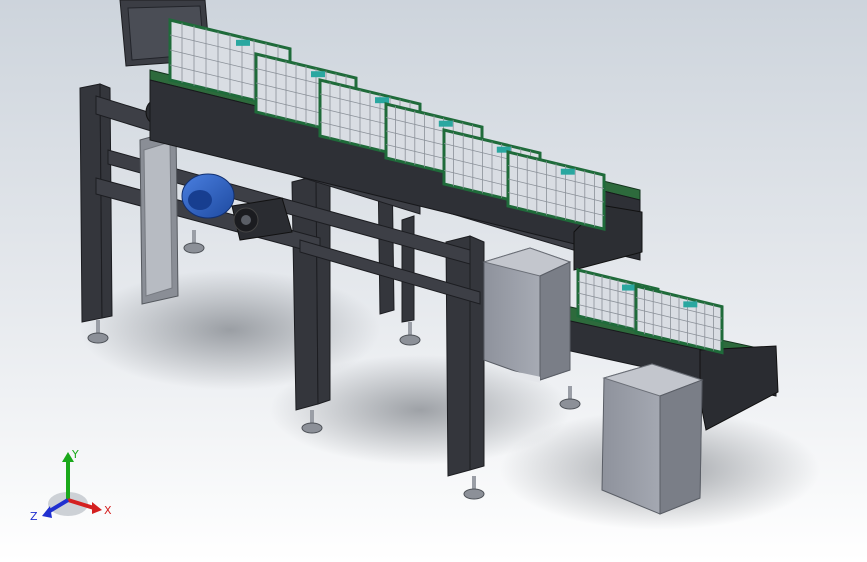  I want to click on gear-motor, so click(262, 219).